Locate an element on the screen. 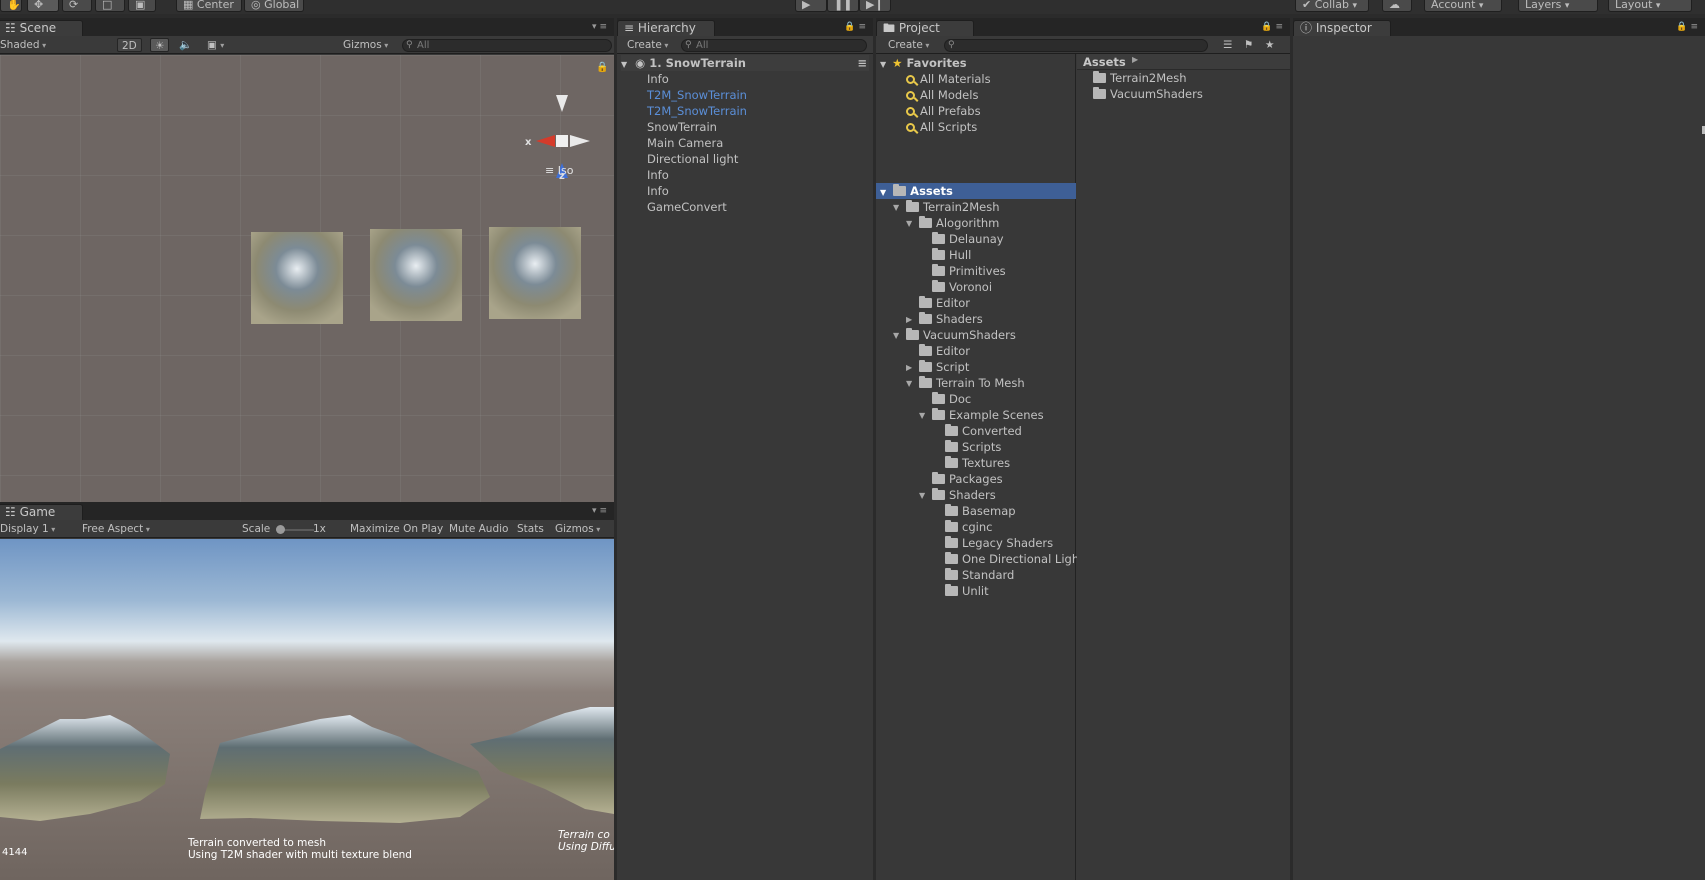  folder-tree-item: Basemap is located at coordinates (980, 511).